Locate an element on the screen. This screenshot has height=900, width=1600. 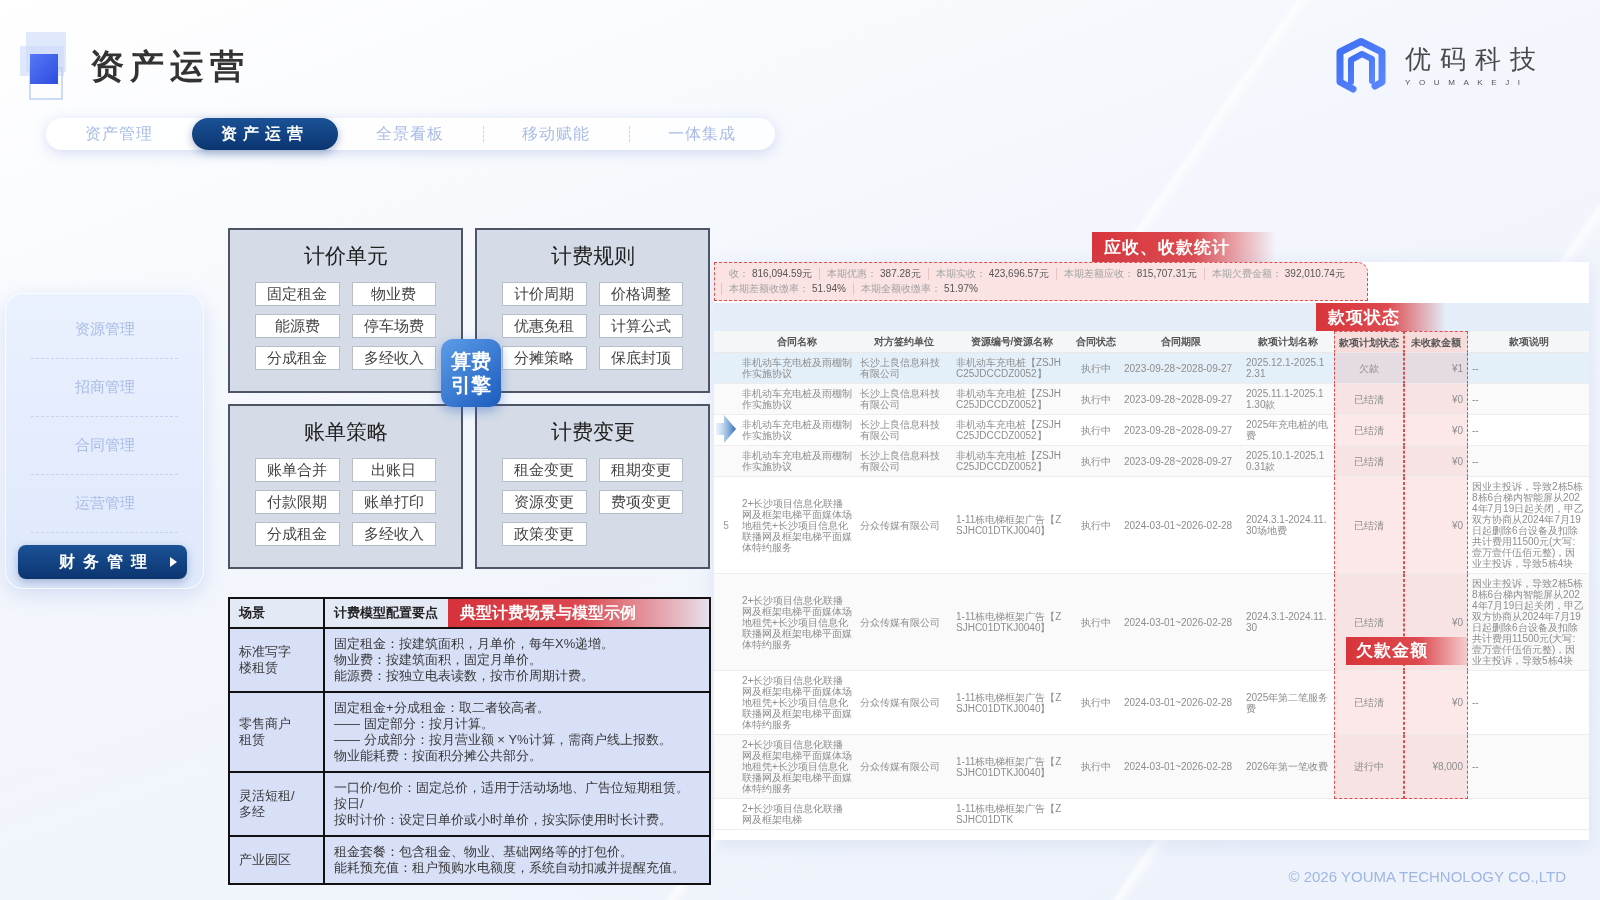
feature-chip: 计算公式 is located at coordinates (640, 326).